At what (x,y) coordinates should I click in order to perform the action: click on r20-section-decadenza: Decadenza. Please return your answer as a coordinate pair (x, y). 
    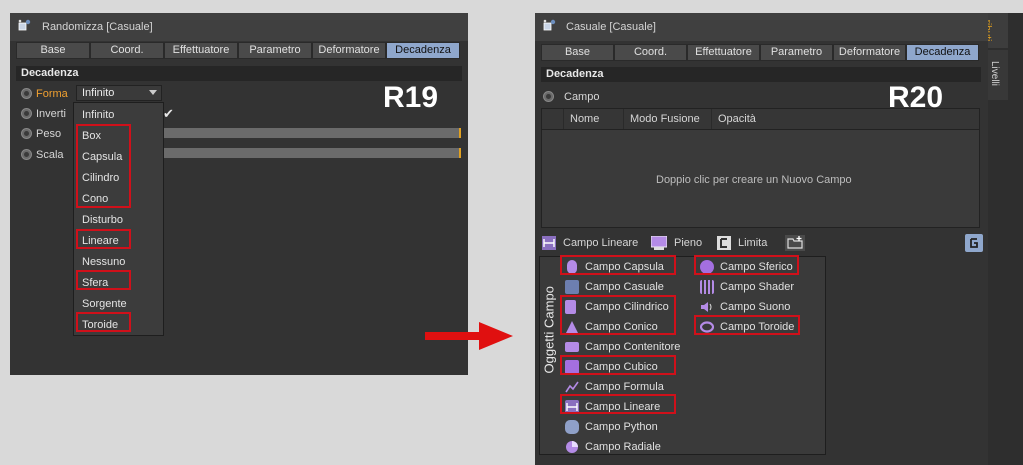
    Looking at the image, I should click on (761, 74).